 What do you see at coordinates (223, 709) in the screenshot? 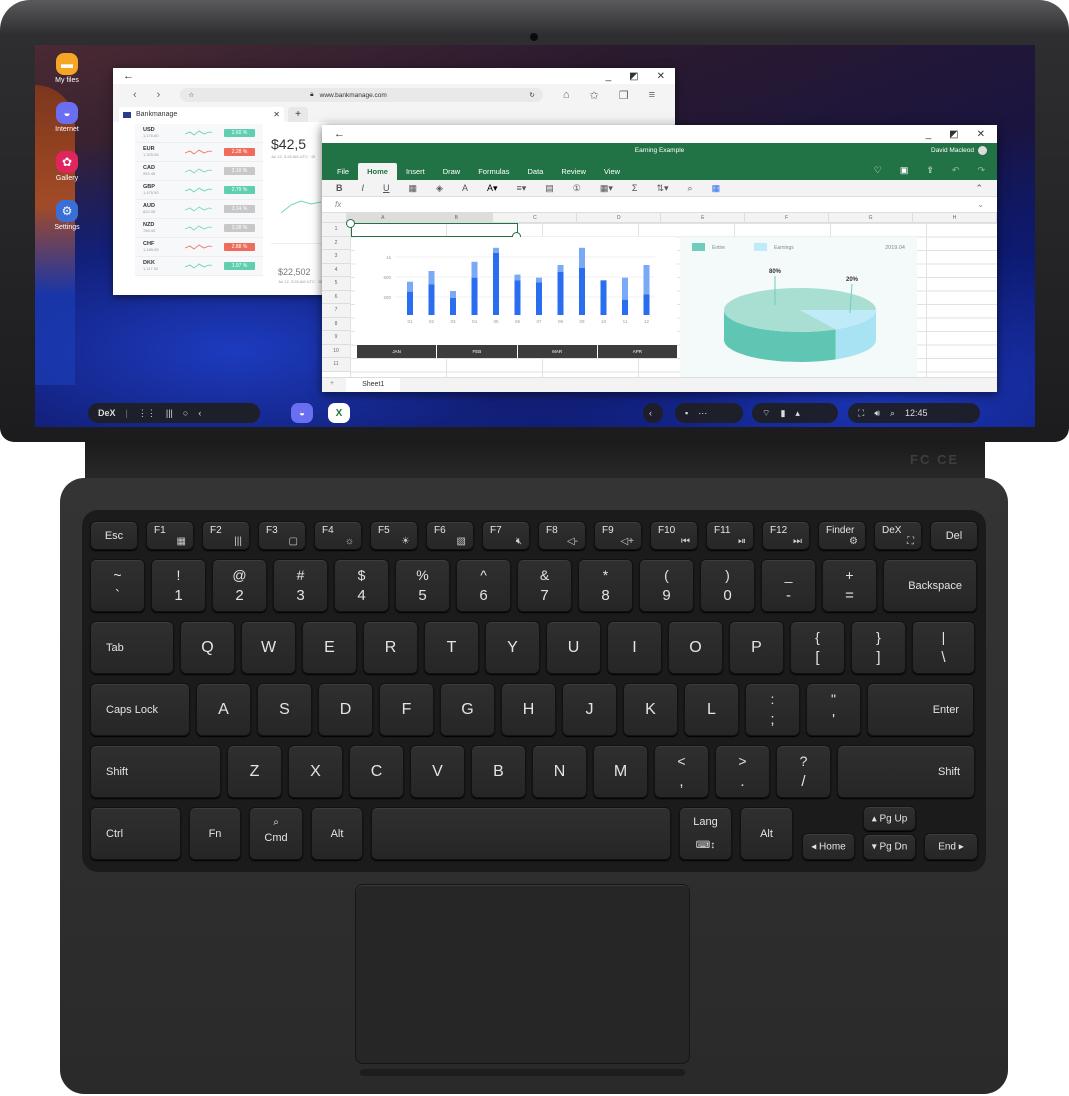
I see `key-a: A` at bounding box center [223, 709].